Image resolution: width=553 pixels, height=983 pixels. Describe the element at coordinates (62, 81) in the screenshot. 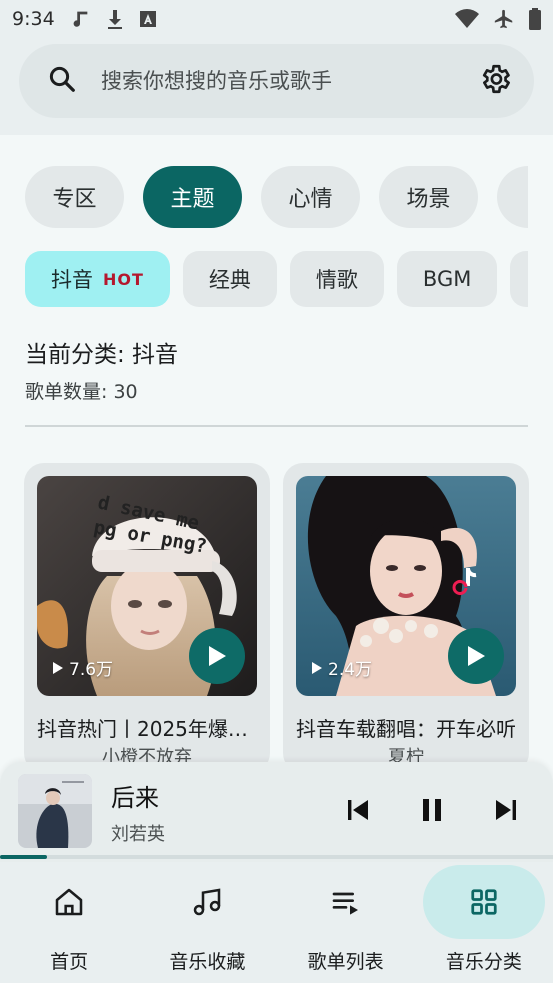

I see `search-icon` at that location.